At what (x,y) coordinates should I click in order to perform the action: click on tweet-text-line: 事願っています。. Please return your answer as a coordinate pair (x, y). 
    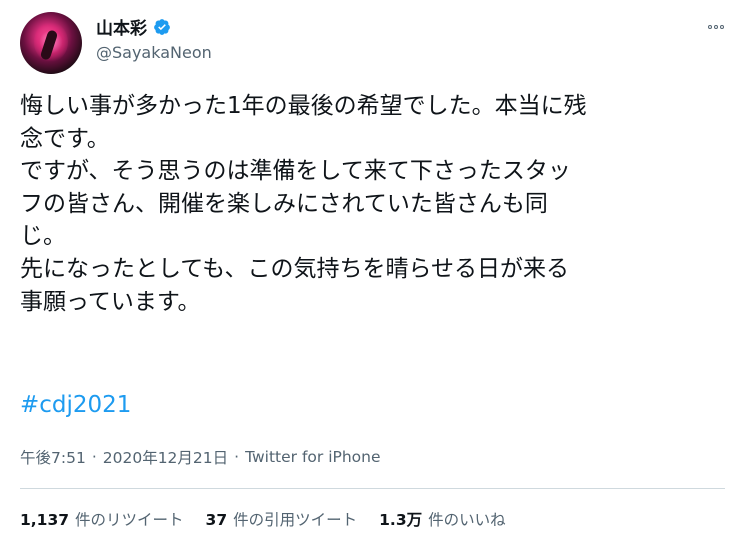
    Looking at the image, I should click on (110, 301).